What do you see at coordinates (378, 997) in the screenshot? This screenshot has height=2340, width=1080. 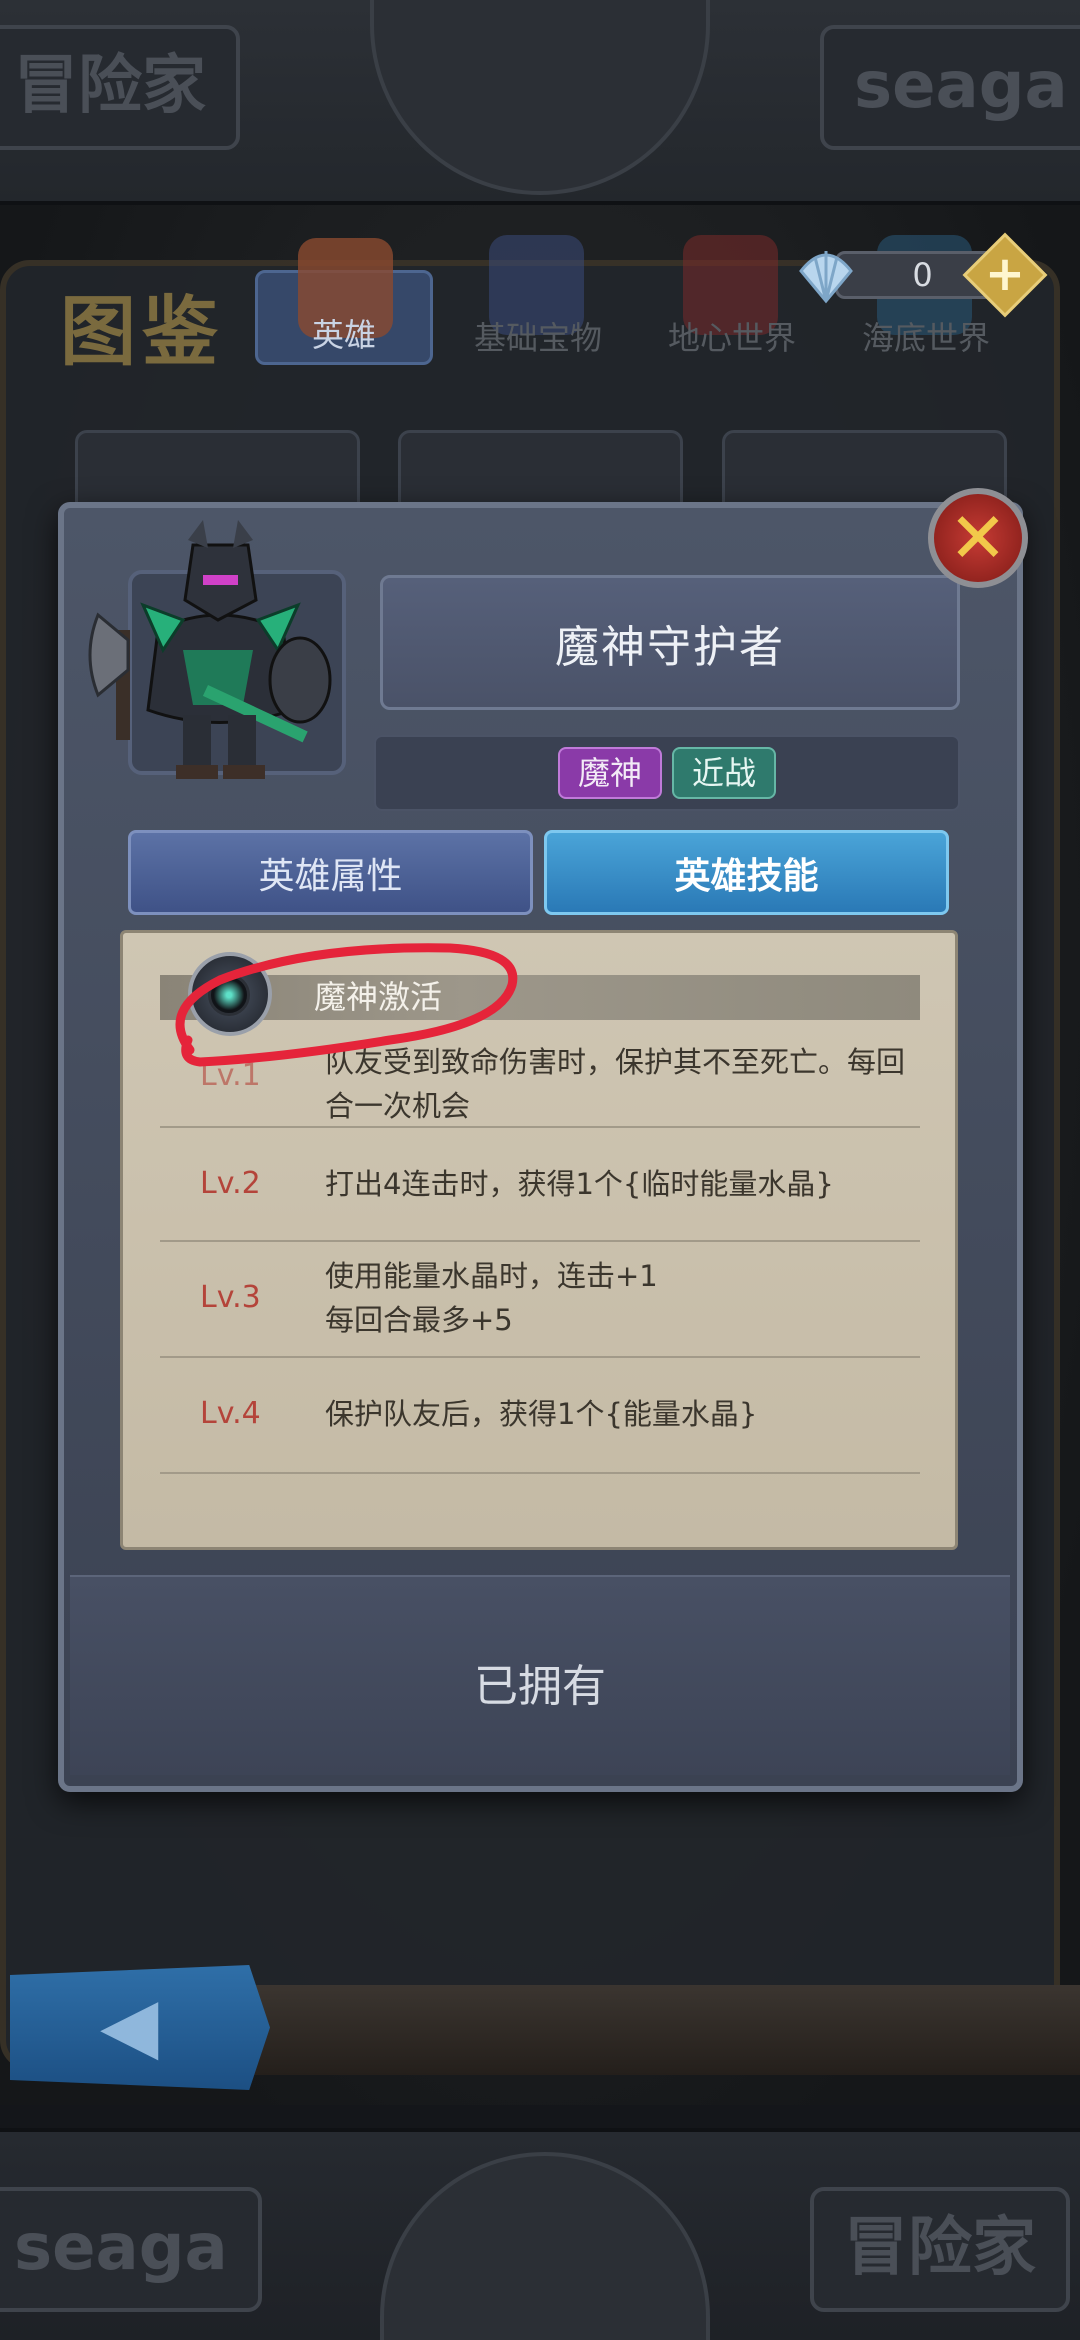 I see `skill-name: 魔神激活` at bounding box center [378, 997].